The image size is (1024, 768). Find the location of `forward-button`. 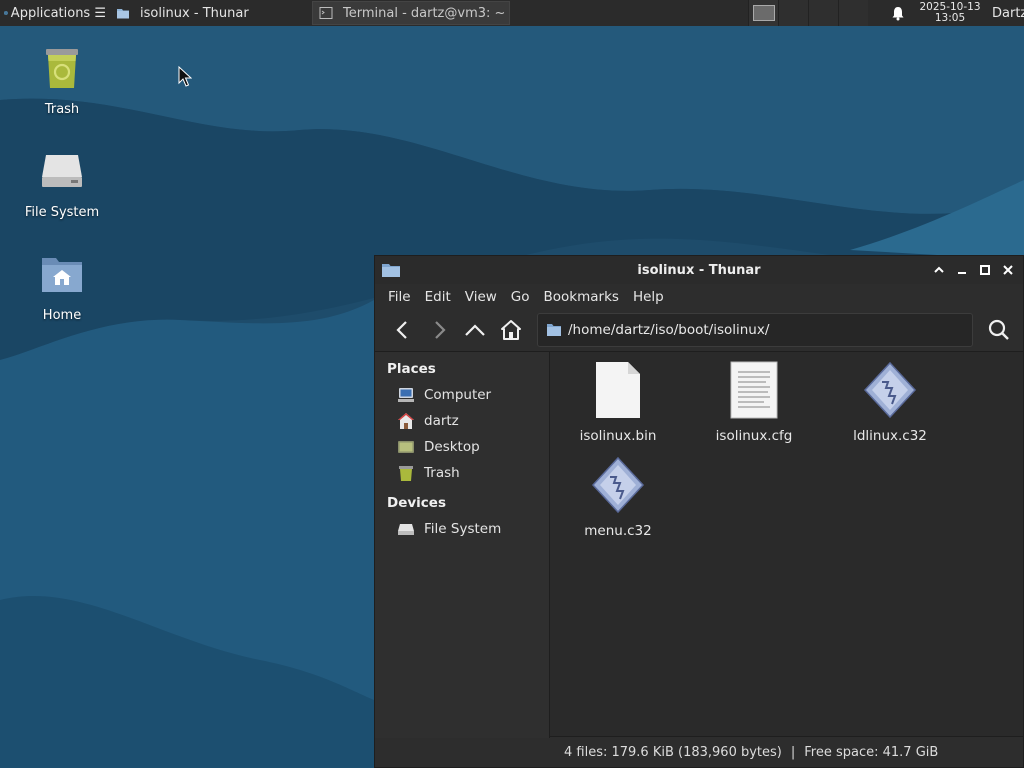

forward-button is located at coordinates (439, 330).